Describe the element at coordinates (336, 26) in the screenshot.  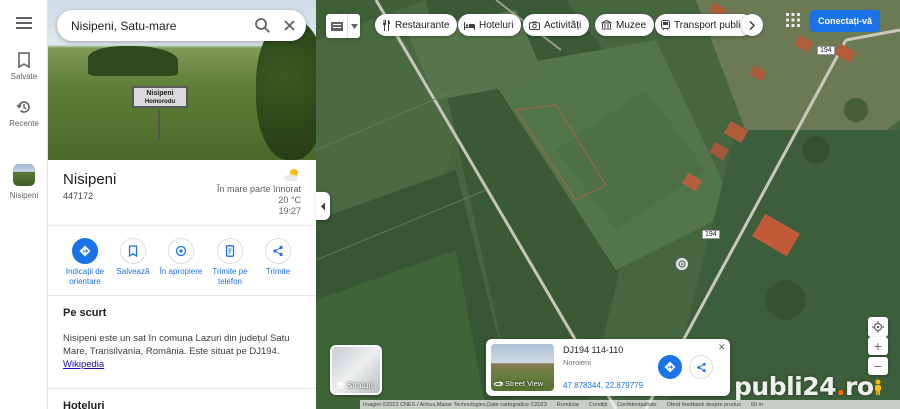
I see `layers-grid-icon` at that location.